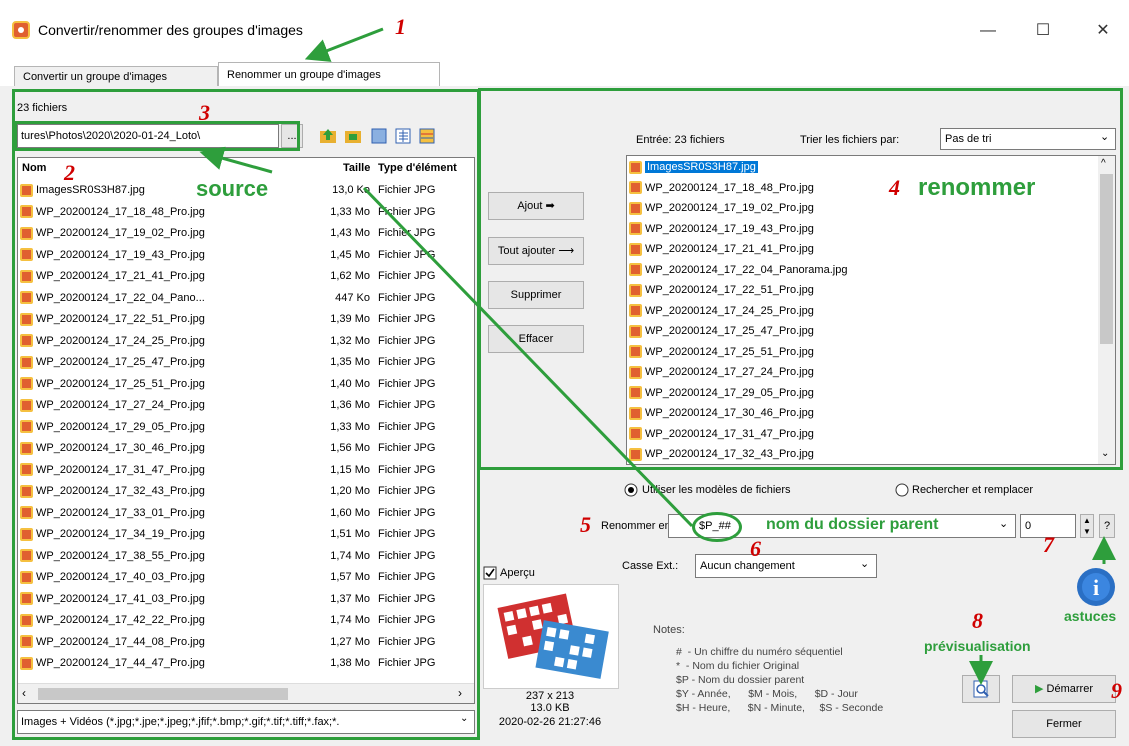 The height and width of the screenshot is (746, 1129). Describe the element at coordinates (894, 187) in the screenshot. I see `annotation-4: 4` at that location.